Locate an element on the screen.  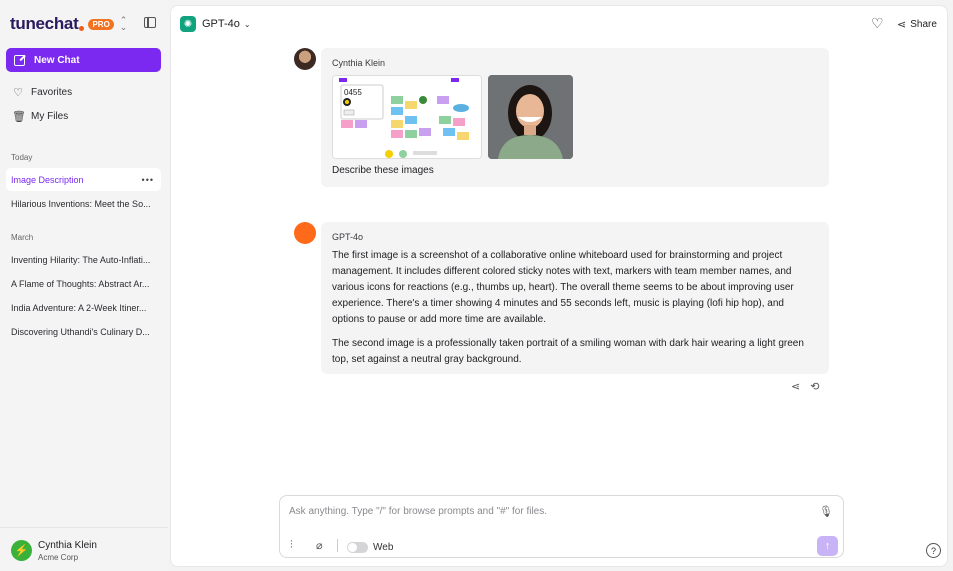
favorite-icon: ♡ is located at coordinates (877, 23).